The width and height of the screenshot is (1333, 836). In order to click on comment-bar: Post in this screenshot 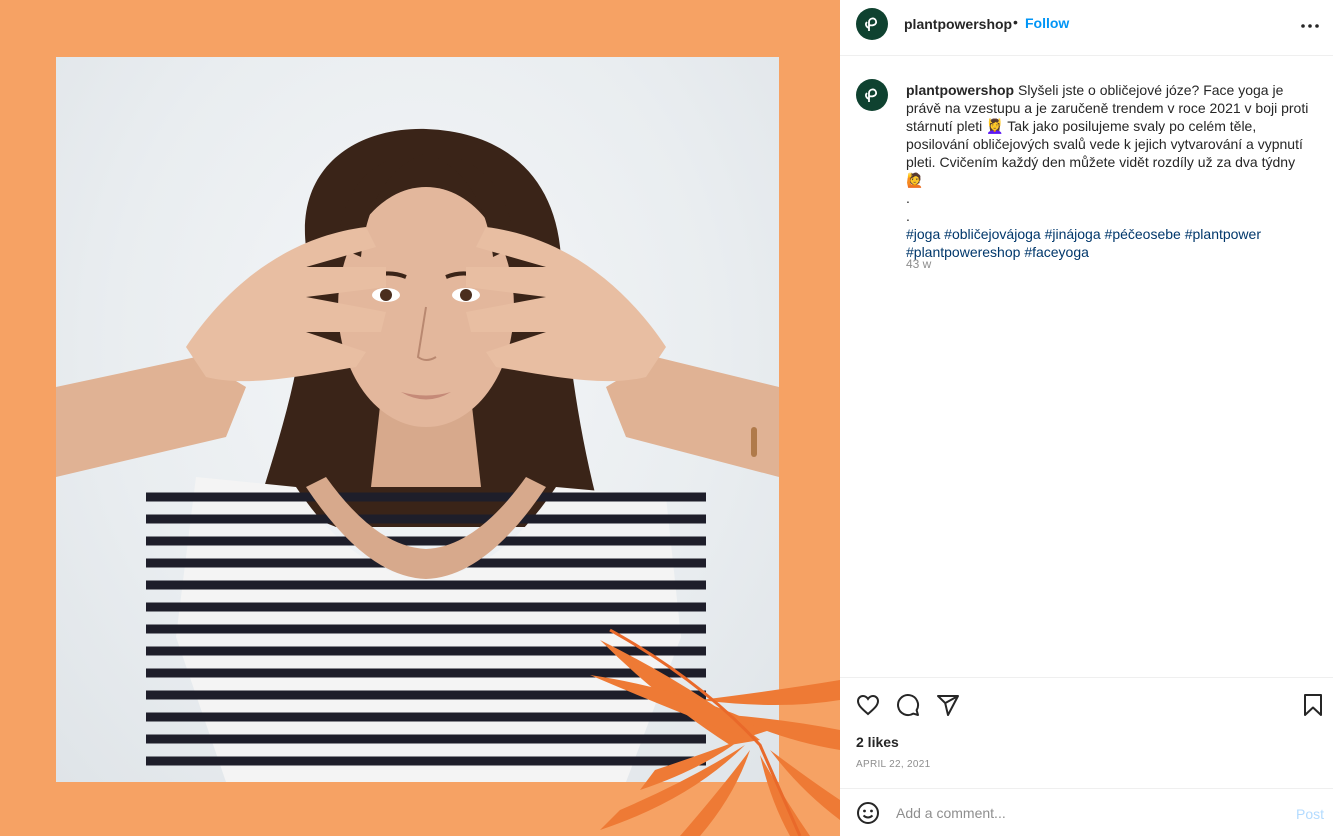, I will do `click(1086, 812)`.